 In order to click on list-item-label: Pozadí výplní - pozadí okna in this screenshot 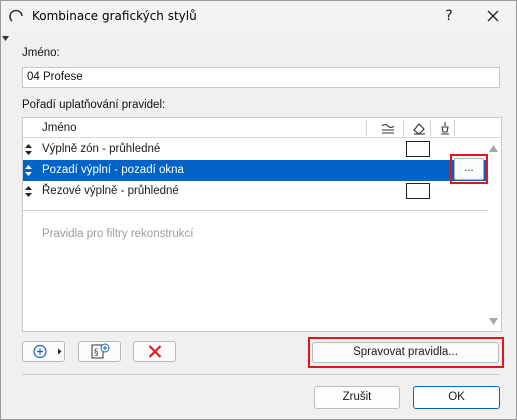, I will do `click(113, 170)`.